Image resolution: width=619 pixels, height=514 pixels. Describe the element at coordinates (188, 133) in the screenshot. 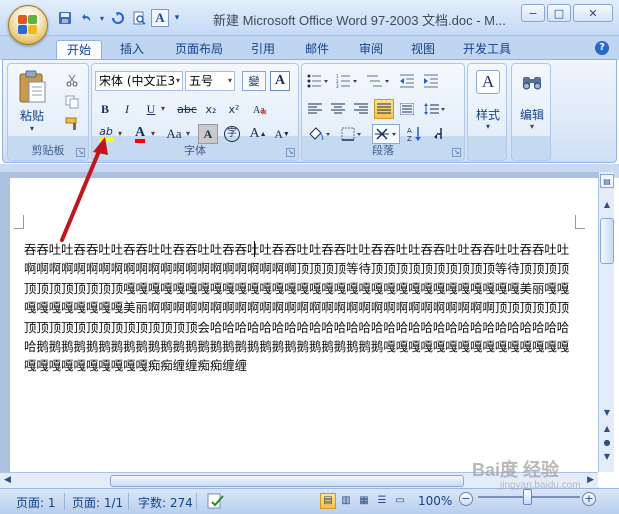

I see `change-case-dropdown-icon: ▾` at that location.